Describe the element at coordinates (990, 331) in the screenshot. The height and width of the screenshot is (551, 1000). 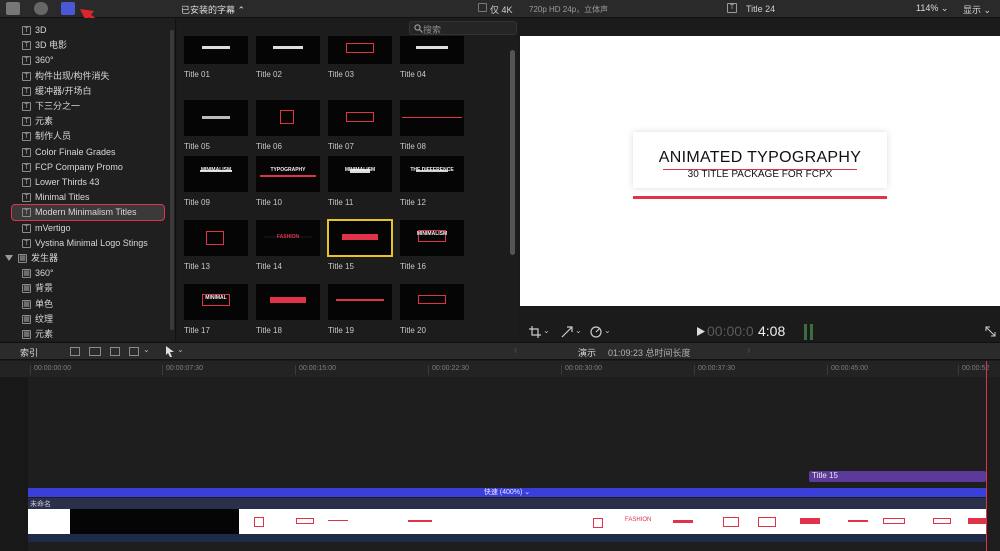
I see `fullscreen-icon` at that location.